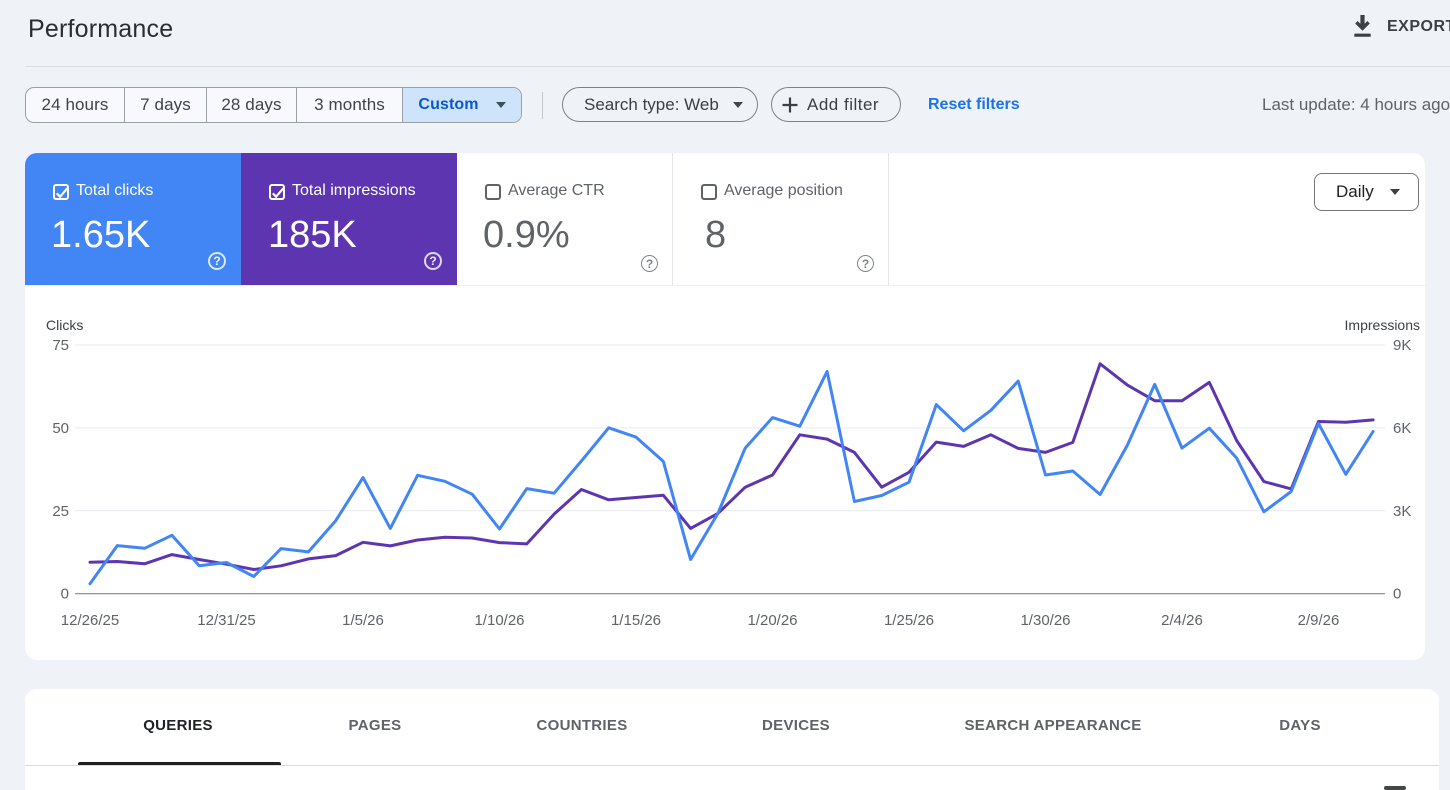  I want to click on svg-text: 1/30/26, so click(1045, 620).